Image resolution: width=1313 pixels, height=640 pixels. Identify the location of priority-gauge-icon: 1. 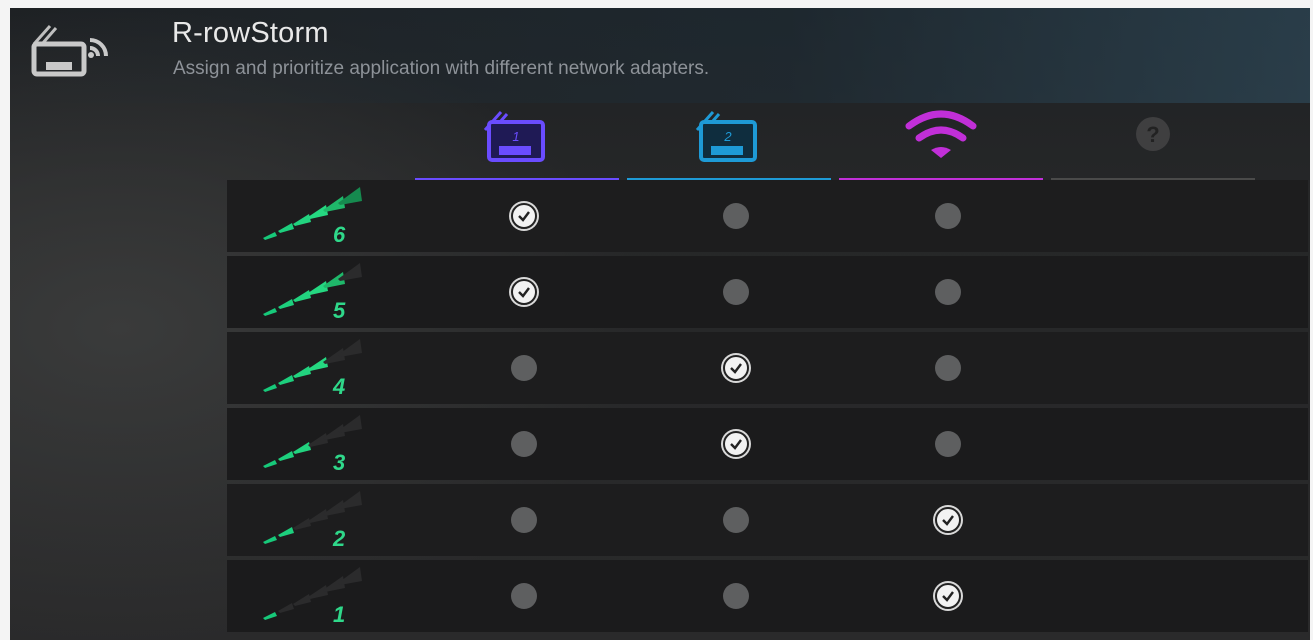
(312, 597).